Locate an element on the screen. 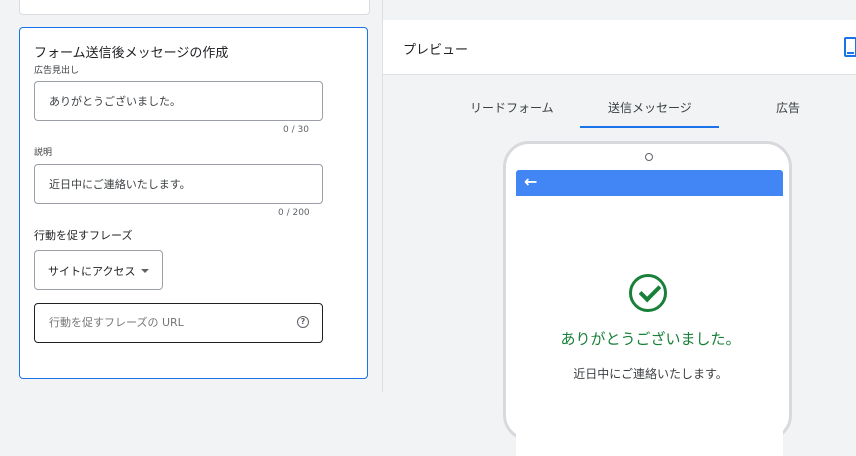  previous-section-card is located at coordinates (194, 7).